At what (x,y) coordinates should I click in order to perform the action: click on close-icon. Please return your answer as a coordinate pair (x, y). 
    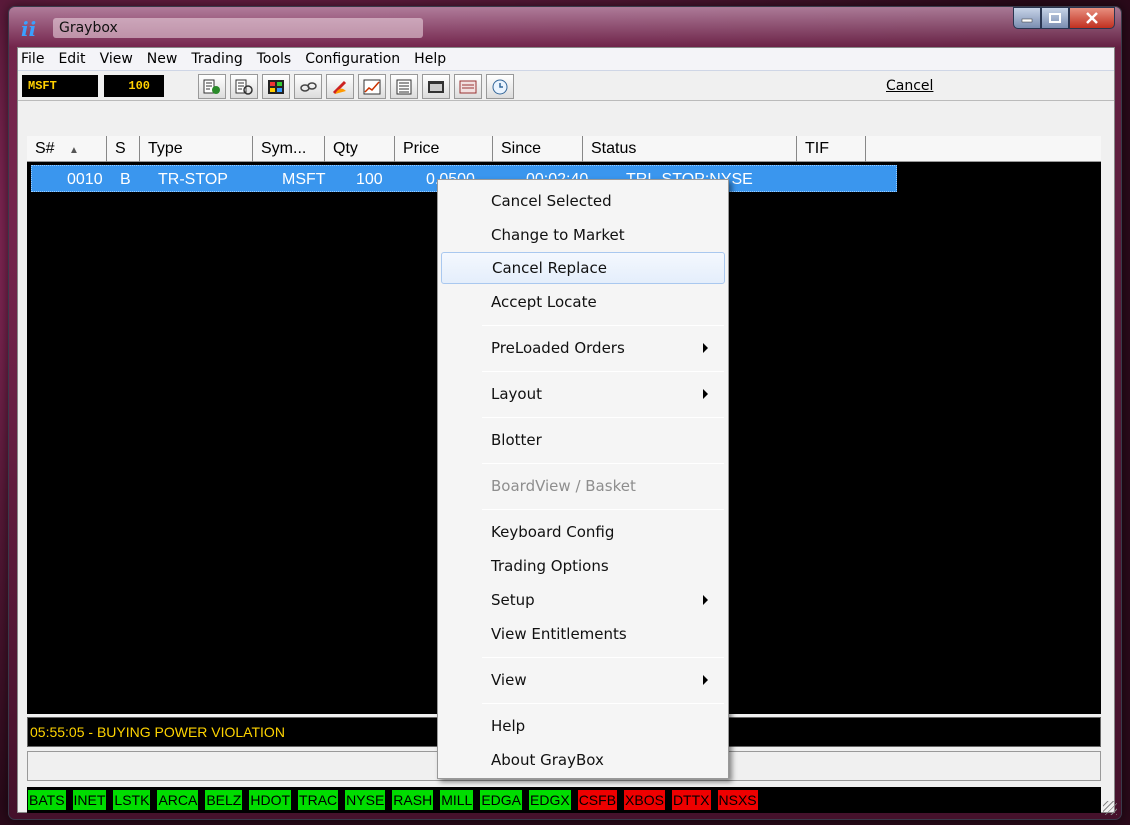
    Looking at the image, I should click on (1092, 18).